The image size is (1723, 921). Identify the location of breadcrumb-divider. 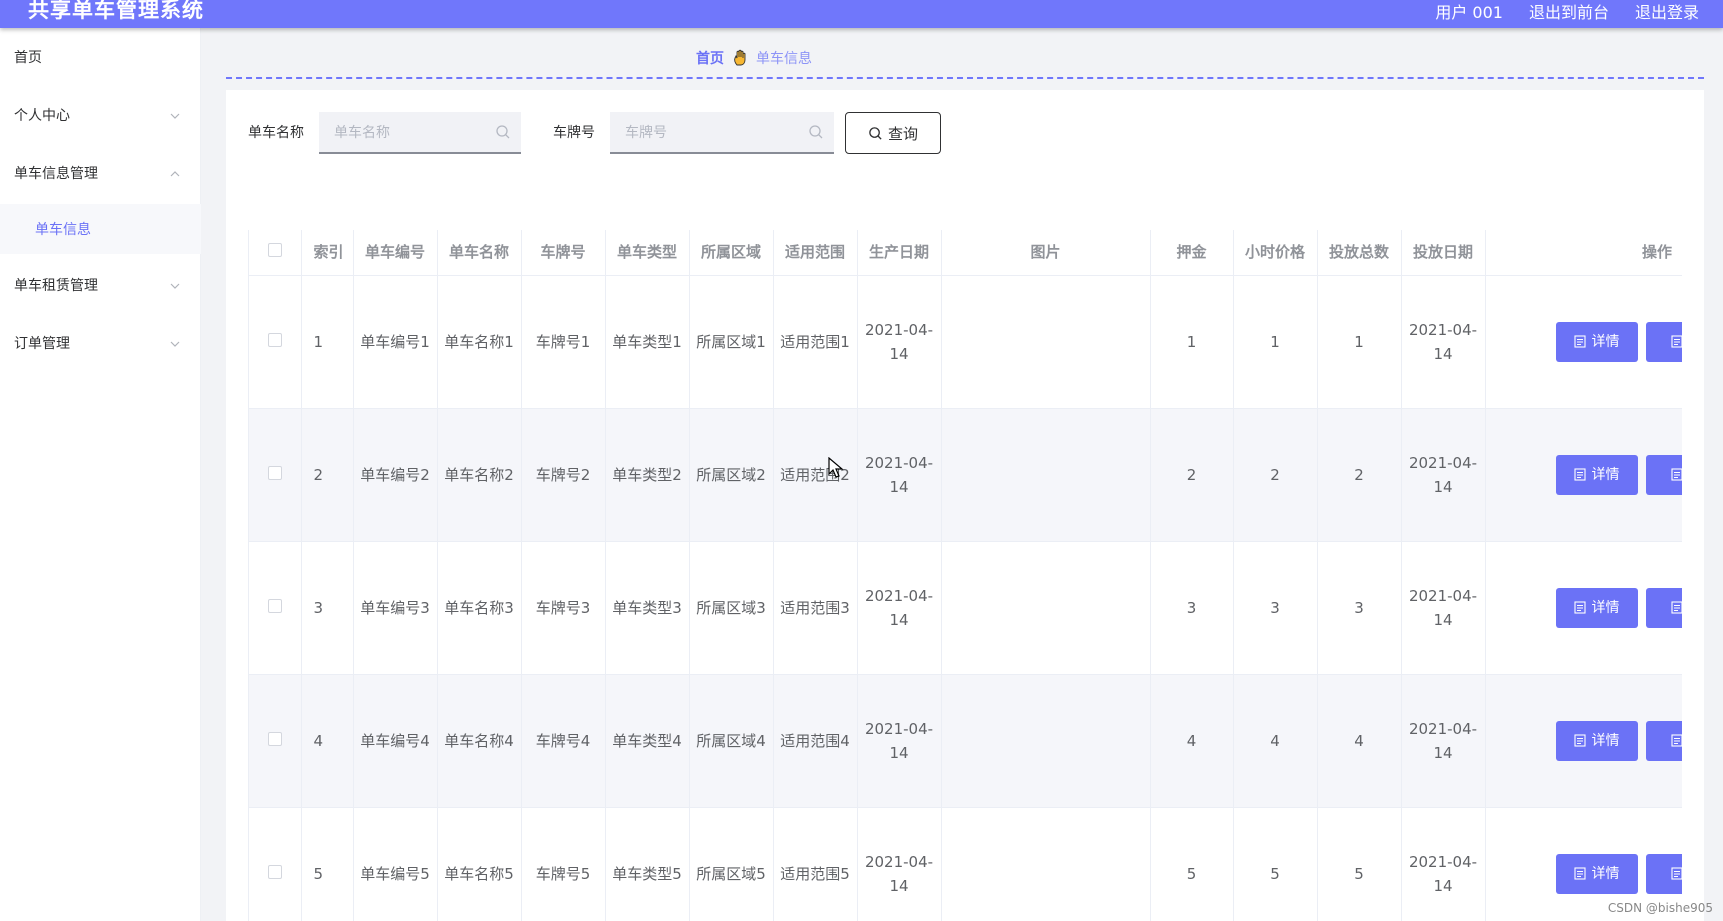
(965, 78).